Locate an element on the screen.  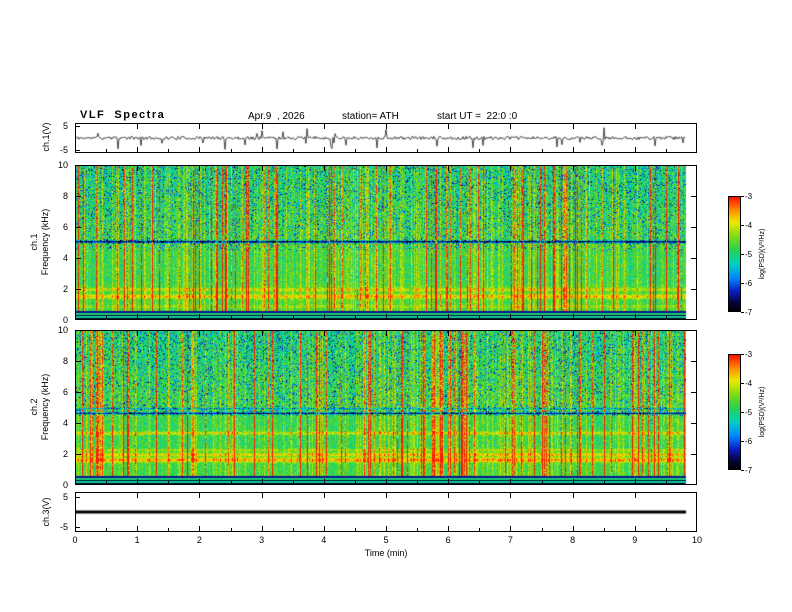
y-tick-label: 10 is located at coordinates (62, 330).